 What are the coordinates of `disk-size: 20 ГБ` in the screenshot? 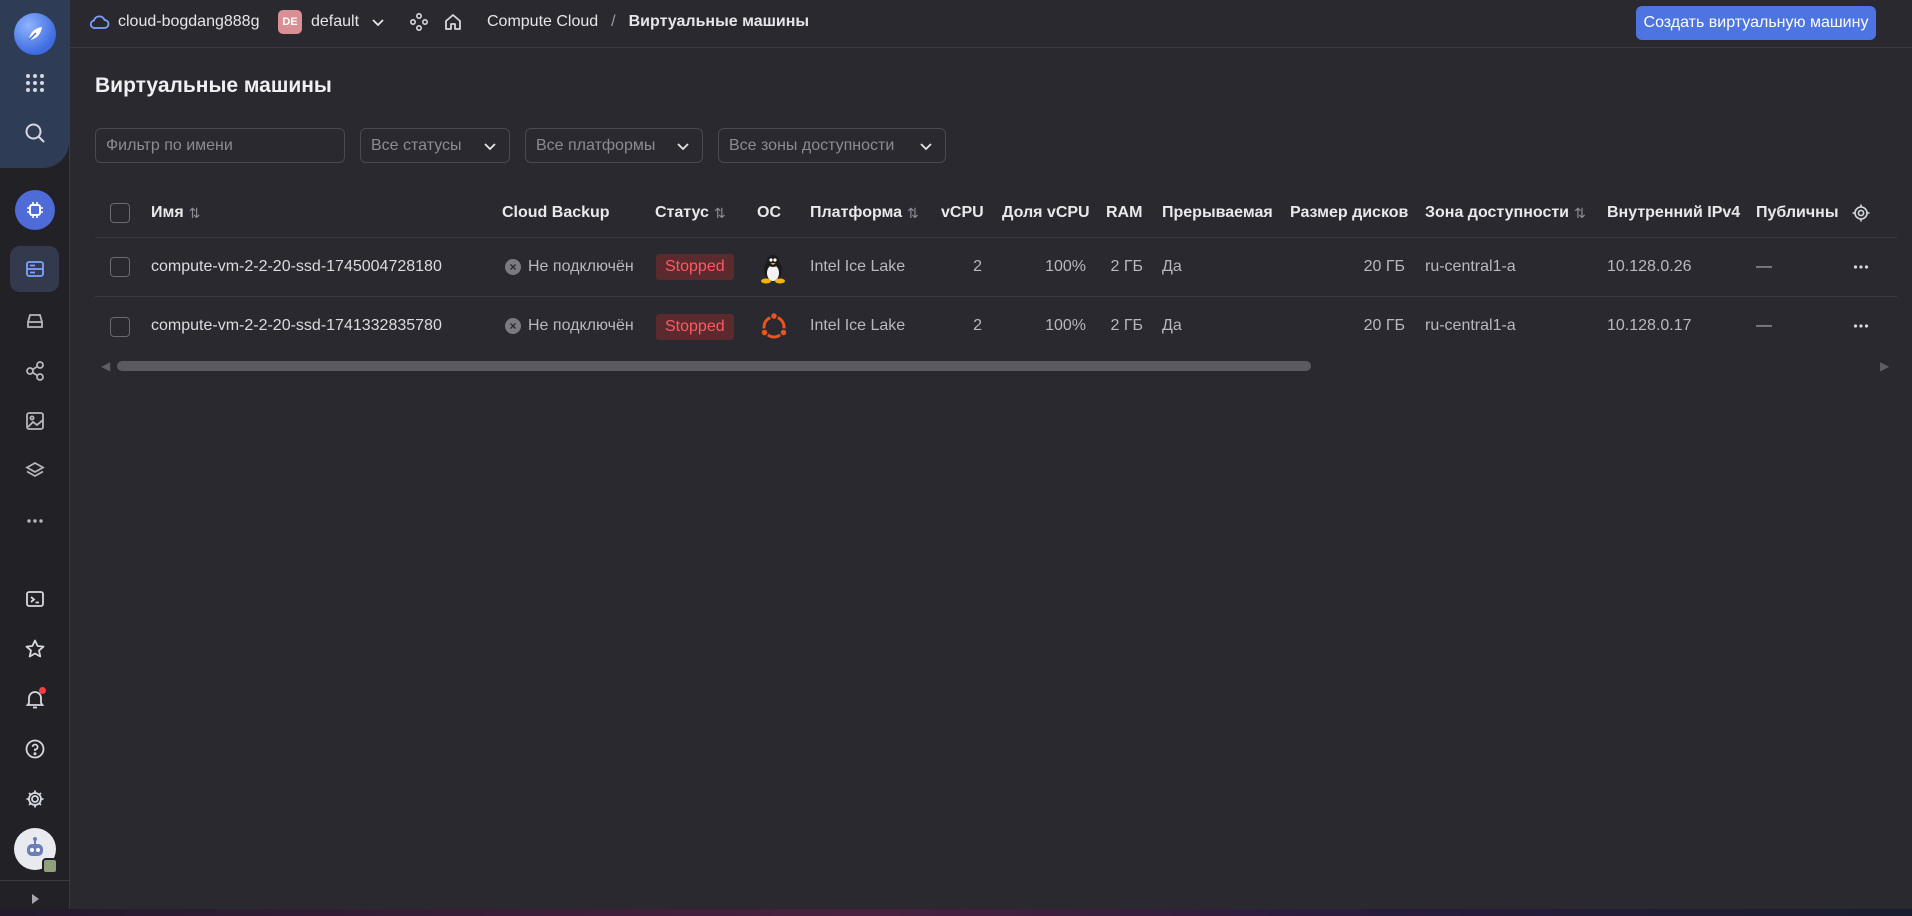 It's located at (1384, 266).